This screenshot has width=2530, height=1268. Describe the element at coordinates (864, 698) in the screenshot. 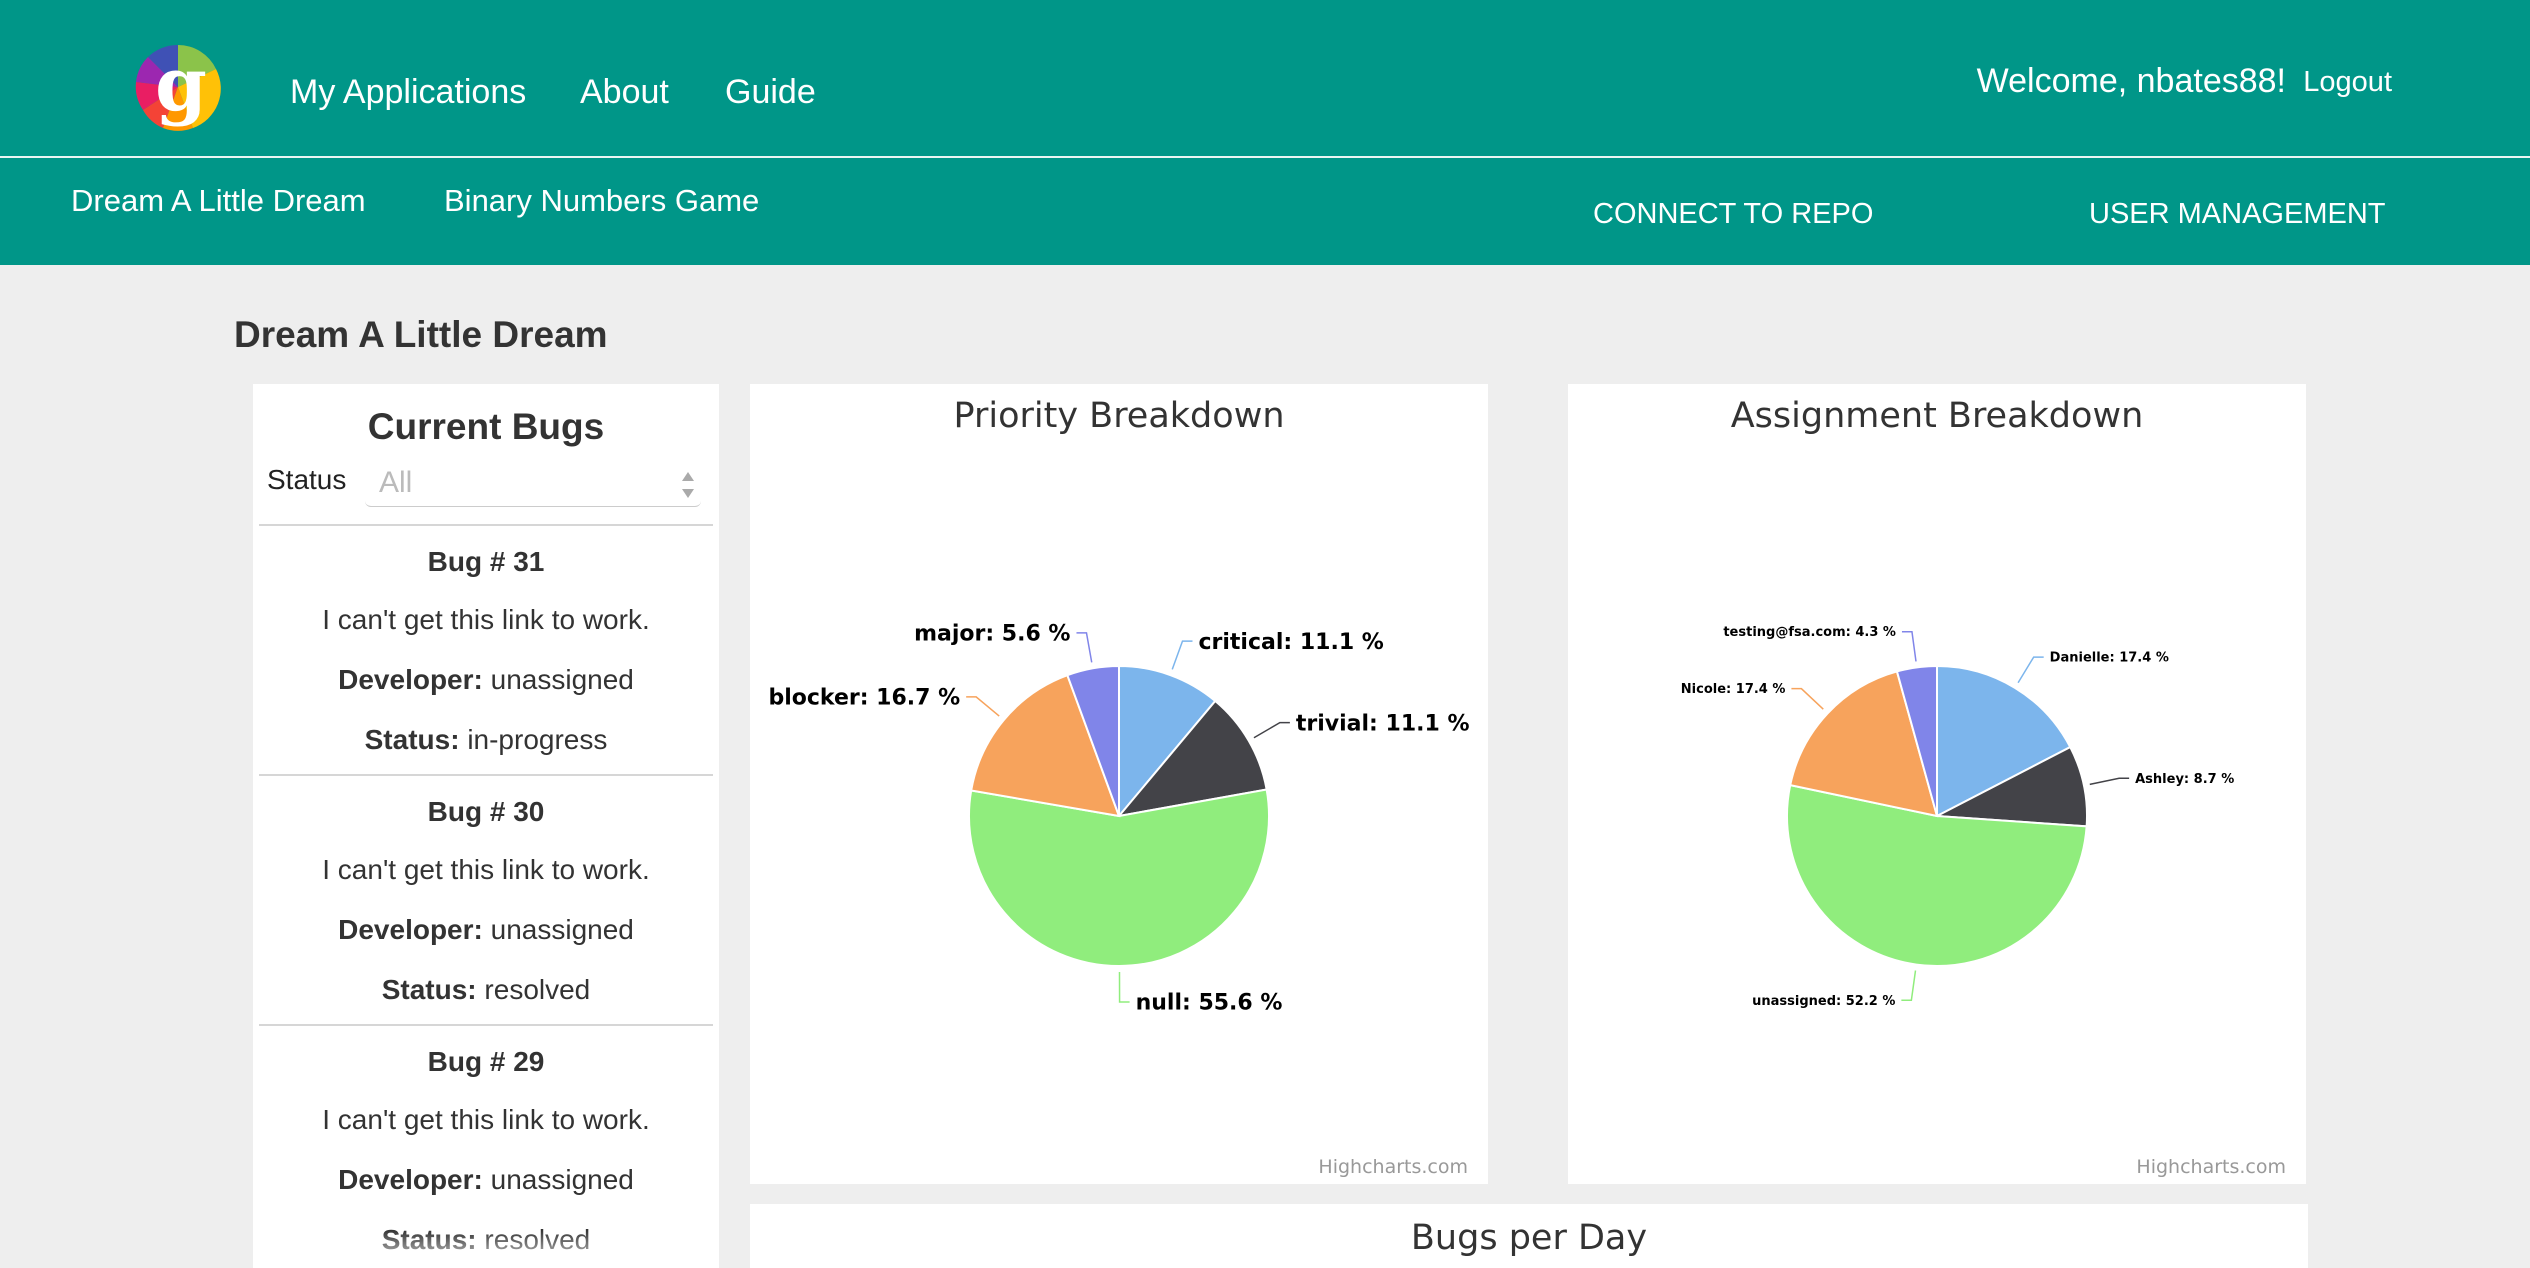

I see `pie-data-label: blocker: 16.7 %` at that location.